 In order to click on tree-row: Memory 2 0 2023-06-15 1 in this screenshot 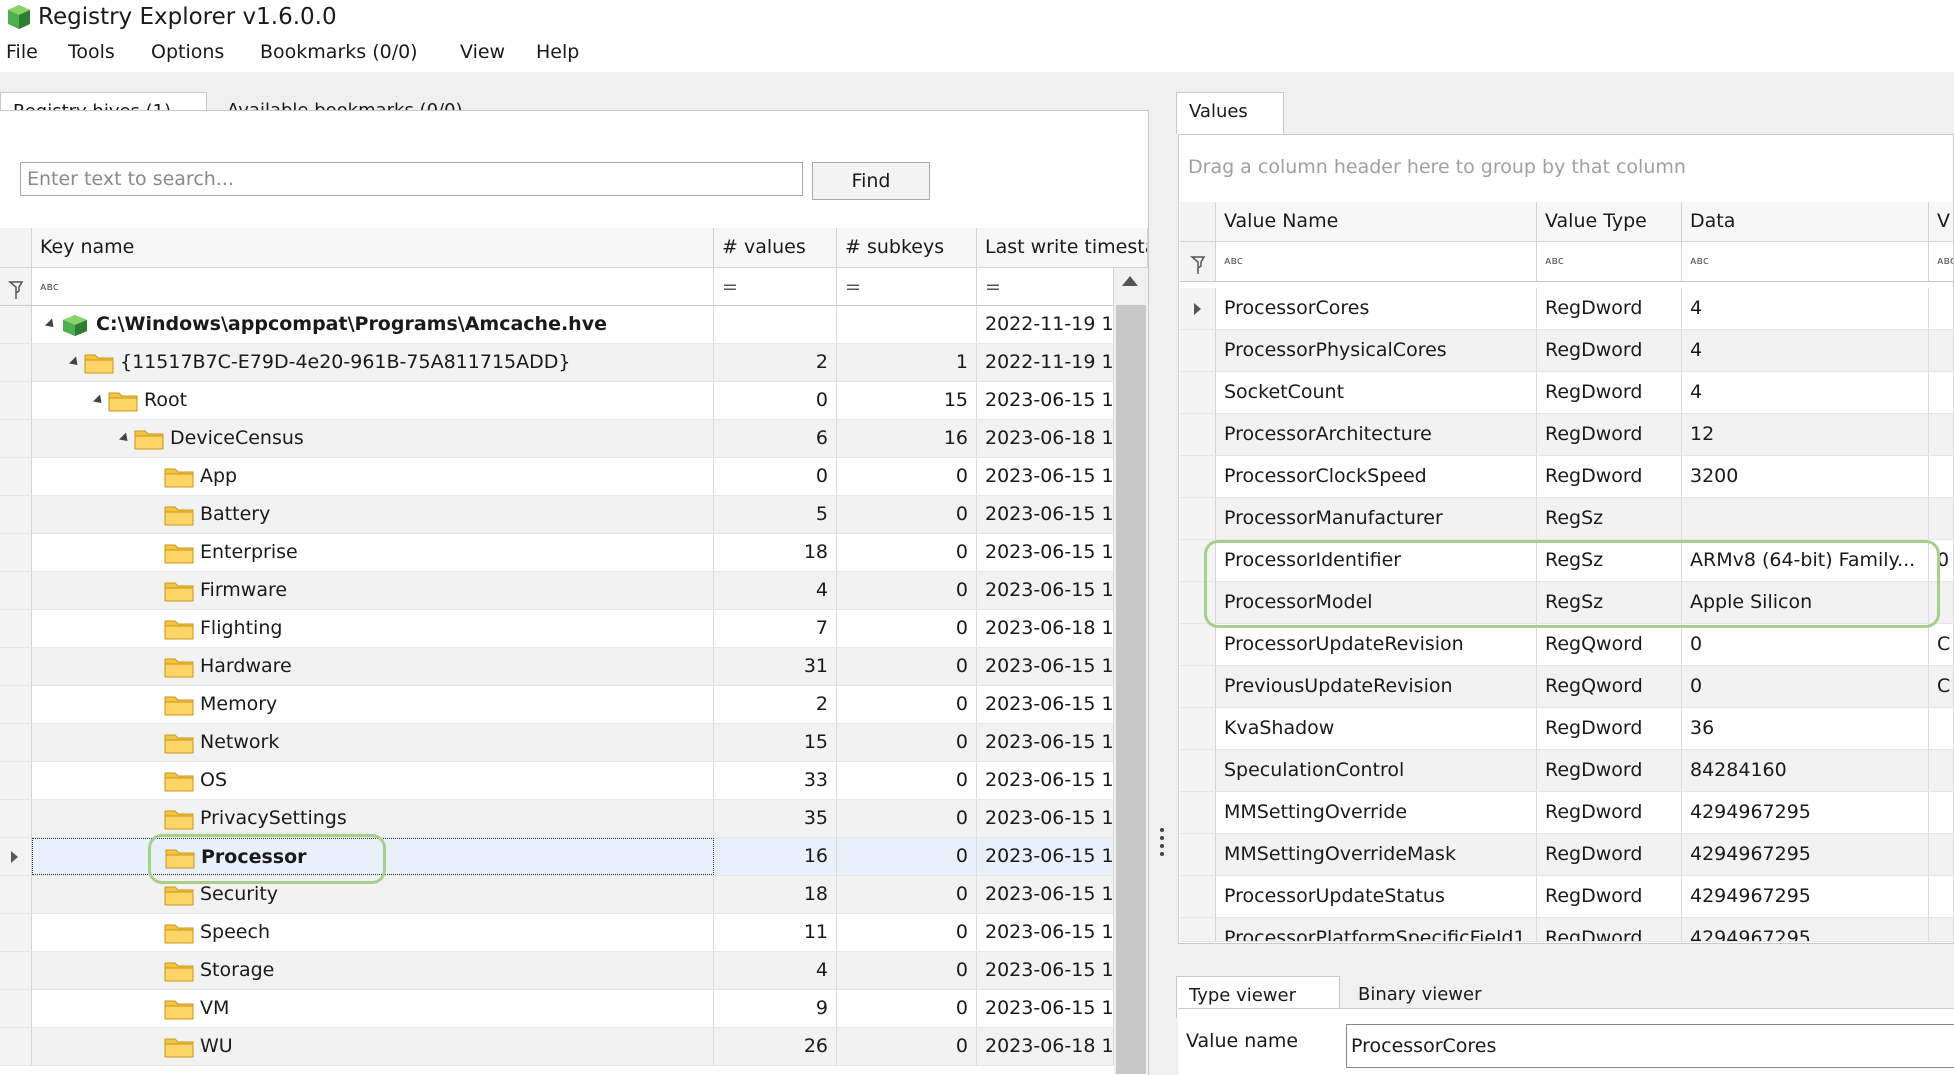, I will do `click(557, 705)`.